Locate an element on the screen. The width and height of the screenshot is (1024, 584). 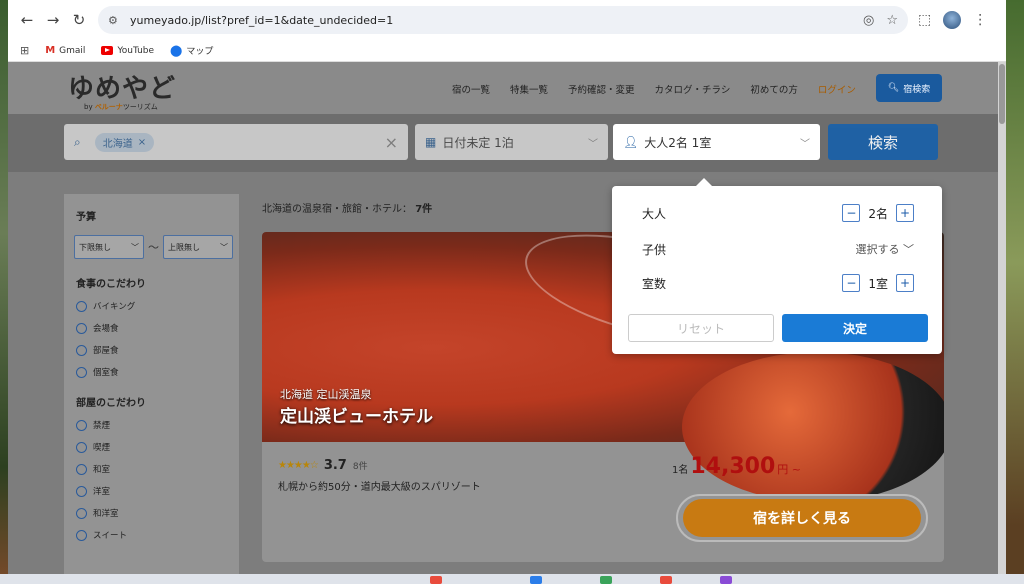
room-option: 和洋室 is located at coordinates (157, 513).